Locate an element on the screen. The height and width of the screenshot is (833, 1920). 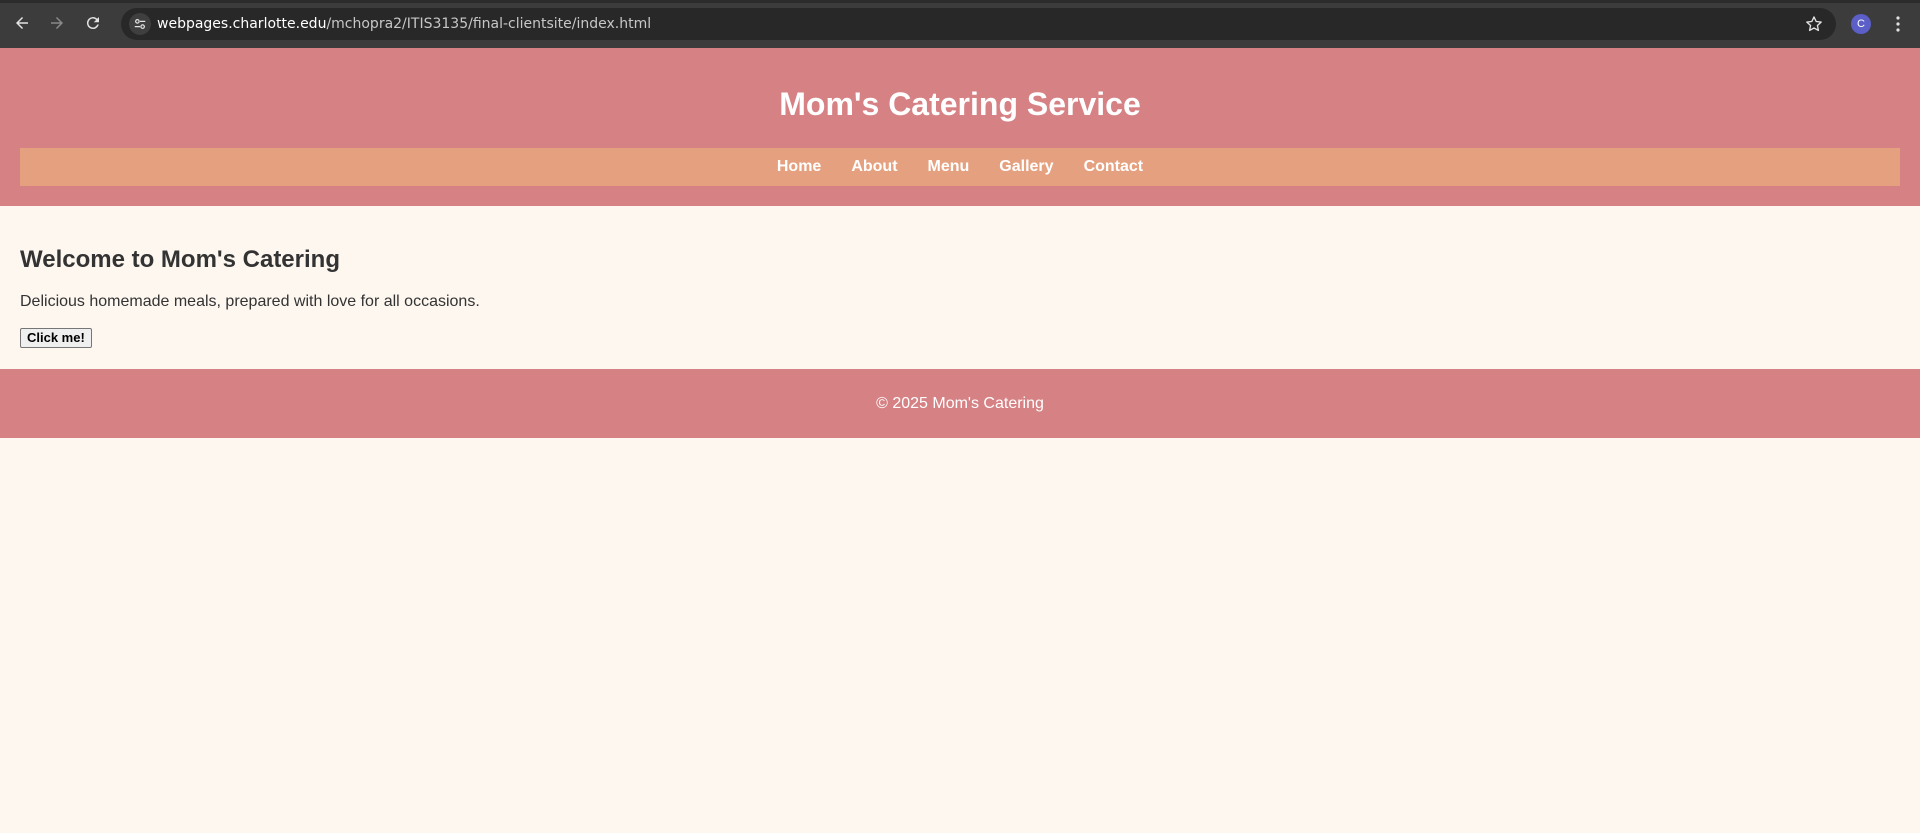
site-info-button is located at coordinates (140, 24).